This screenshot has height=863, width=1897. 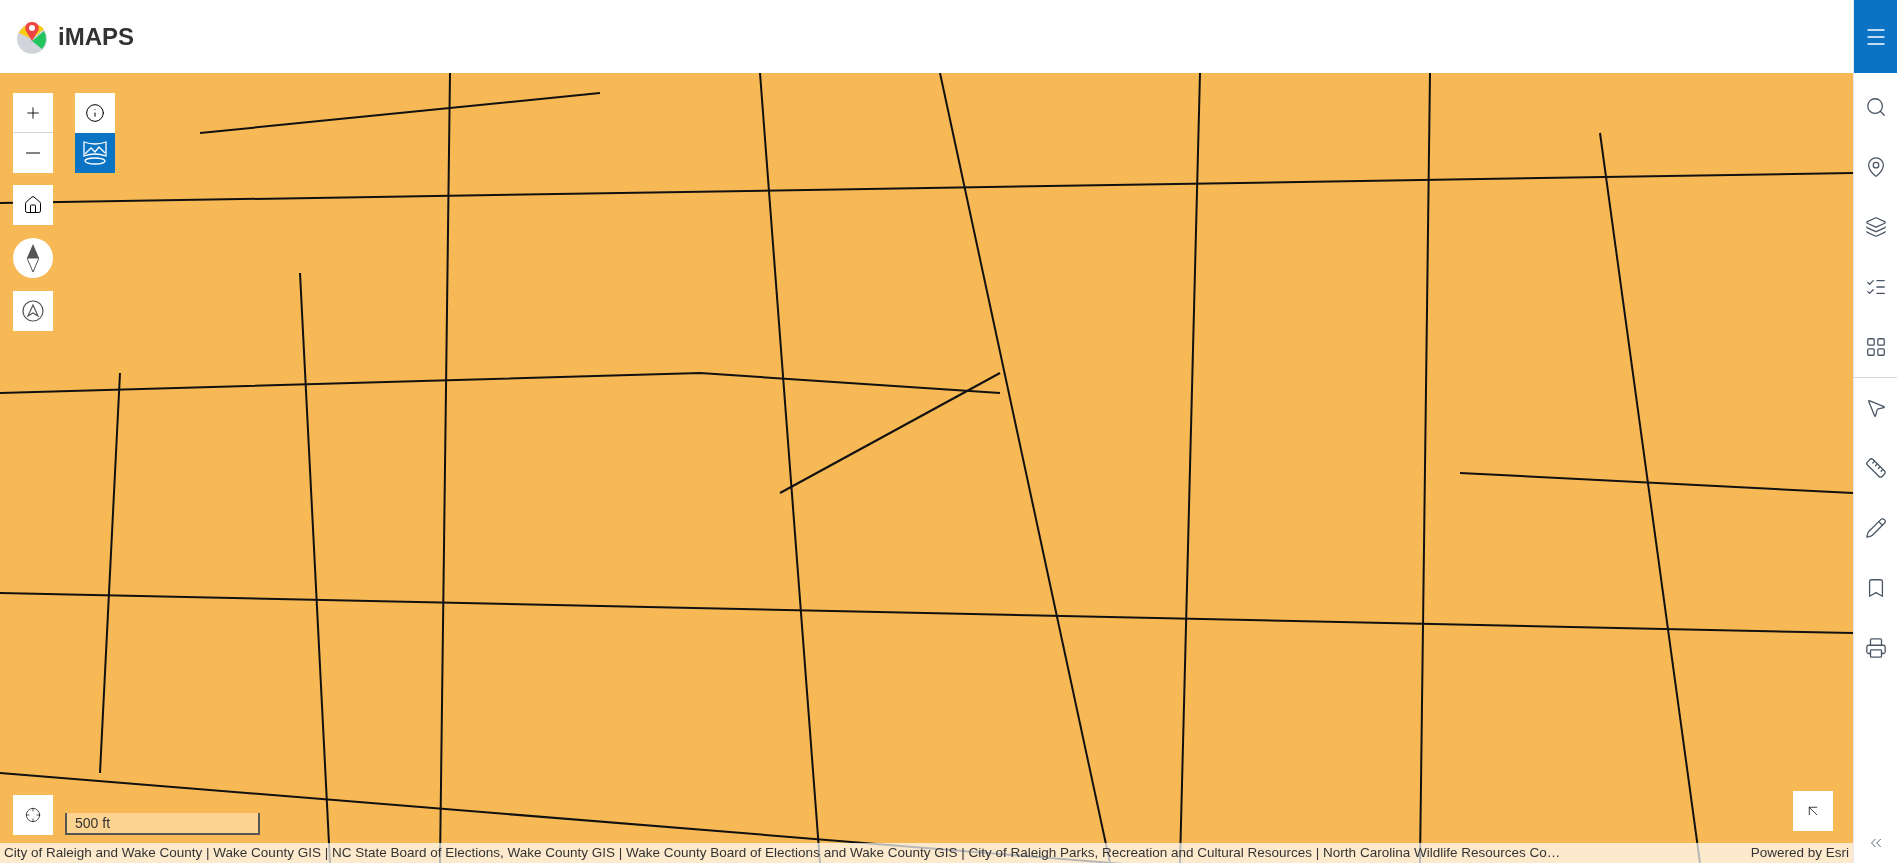 I want to click on crosshair-icon, so click(x=33, y=815).